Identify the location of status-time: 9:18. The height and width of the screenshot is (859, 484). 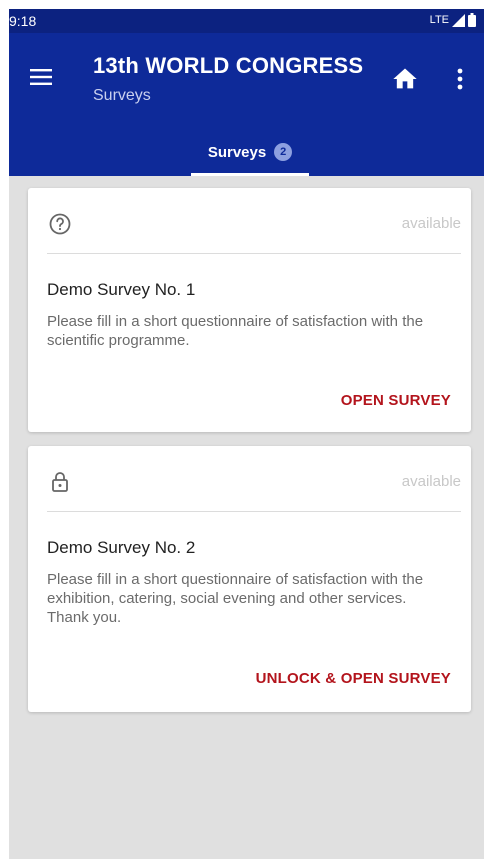
(23, 21).